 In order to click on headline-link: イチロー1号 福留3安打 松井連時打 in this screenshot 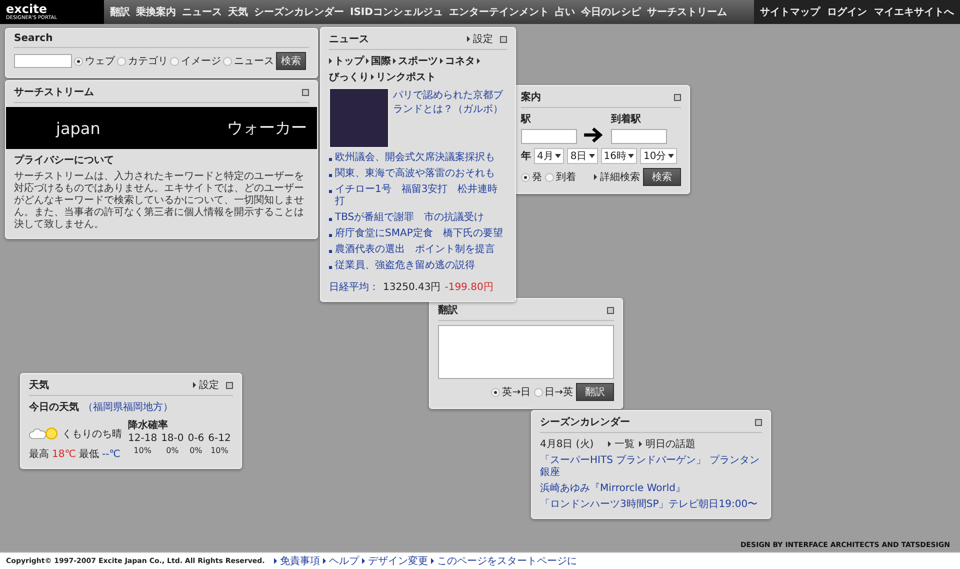, I will do `click(421, 196)`.